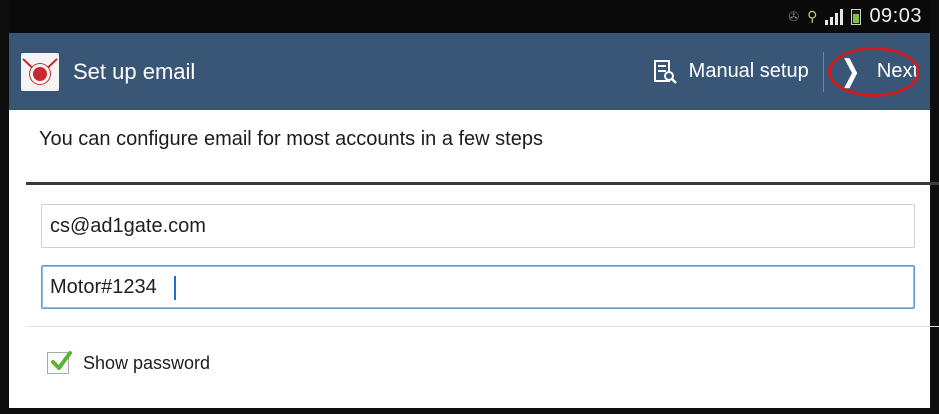  What do you see at coordinates (834, 16) in the screenshot?
I see `signal-icon` at bounding box center [834, 16].